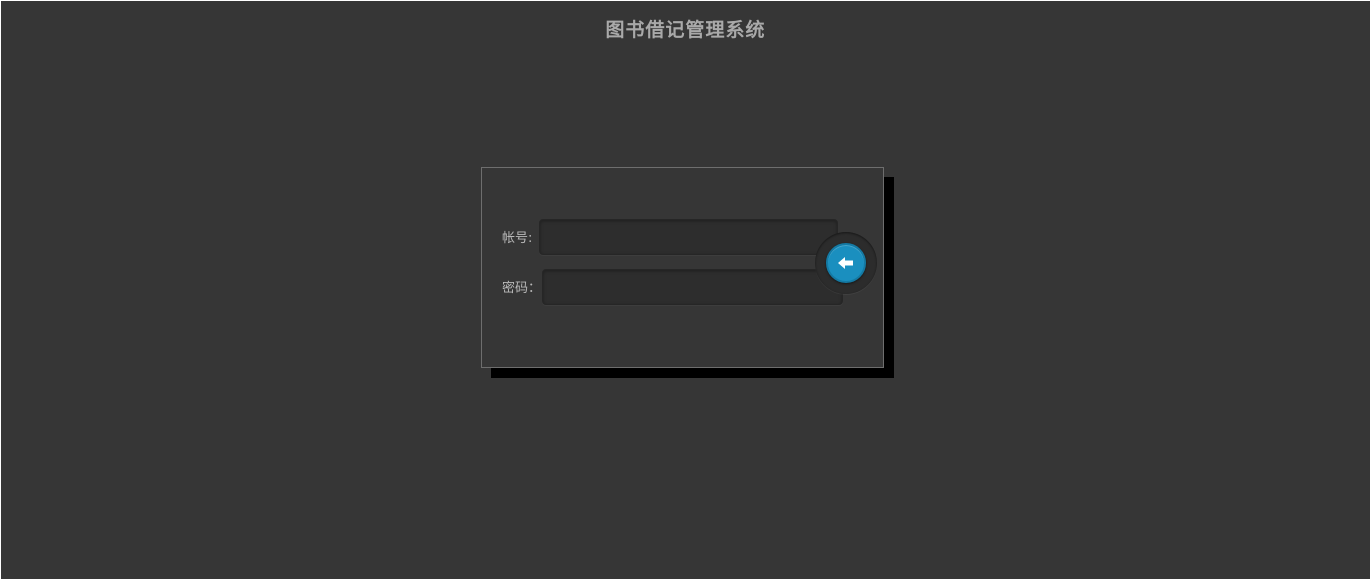 The width and height of the screenshot is (1372, 581). I want to click on password-label: 密码：, so click(522, 288).